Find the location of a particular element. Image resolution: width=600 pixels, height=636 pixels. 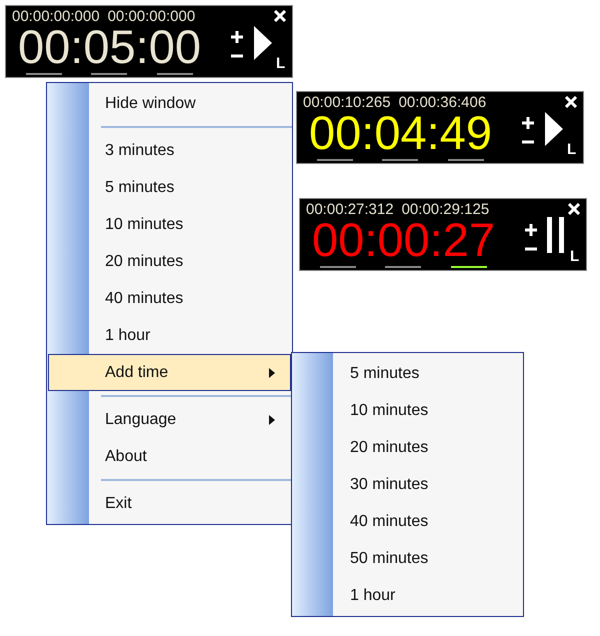

elapsed-time: 00:00:27:312 is located at coordinates (350, 209).